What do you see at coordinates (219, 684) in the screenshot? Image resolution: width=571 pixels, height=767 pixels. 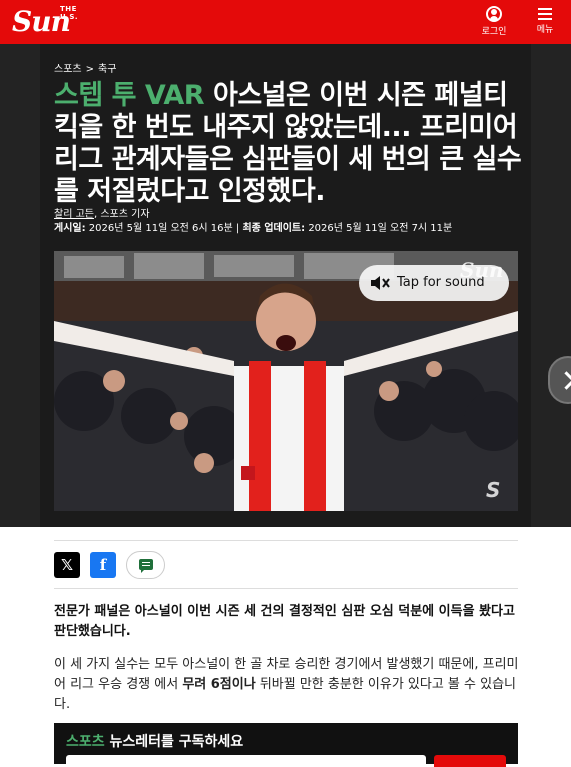 I see `paragraph-highlight: 무려 6점이나` at bounding box center [219, 684].